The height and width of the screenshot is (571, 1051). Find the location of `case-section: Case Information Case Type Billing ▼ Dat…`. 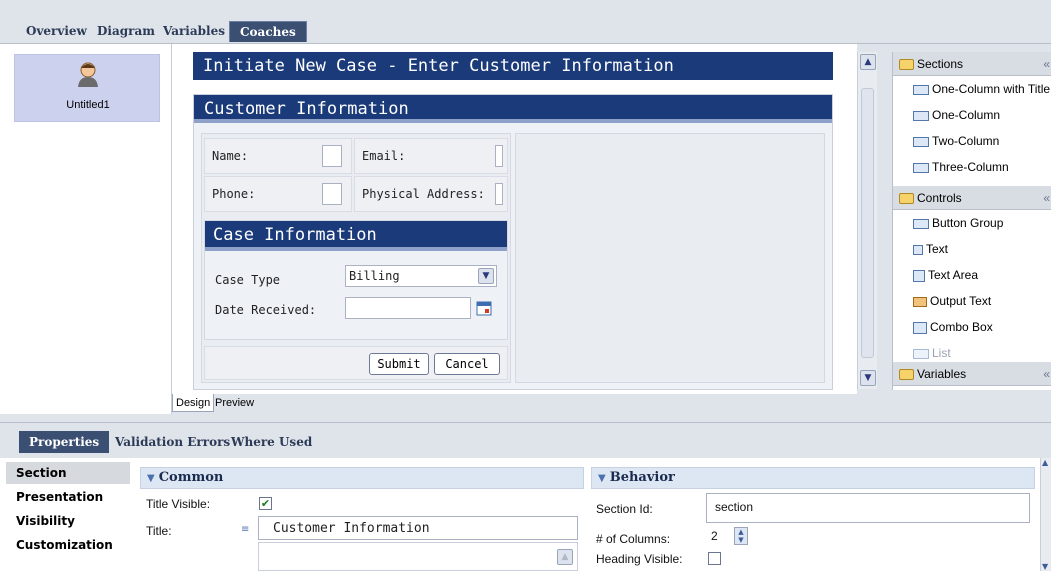

case-section: Case Information Case Type Billing ▼ Dat… is located at coordinates (356, 280).